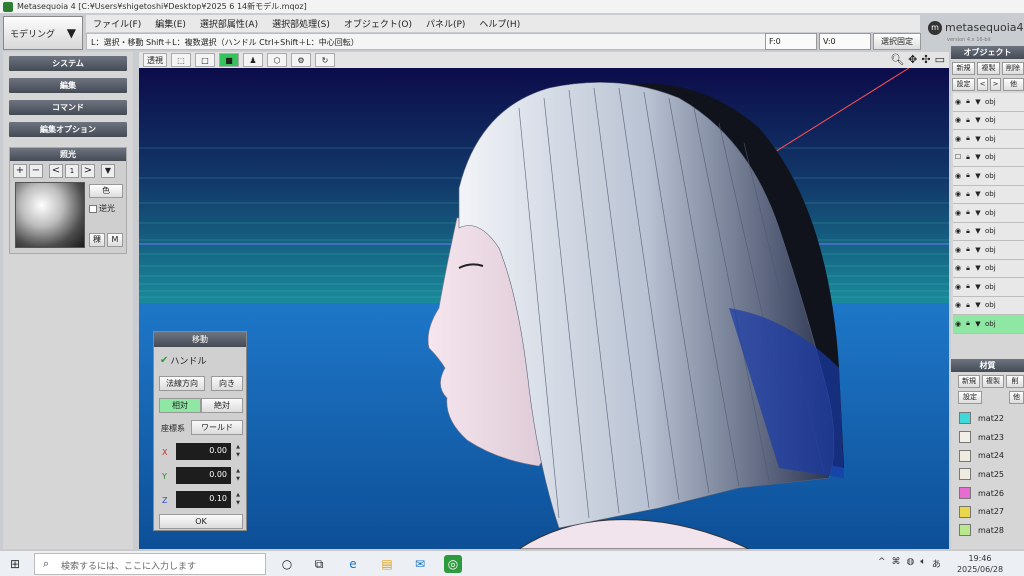 The image size is (1024, 576). I want to click on move-view-icon: ✥, so click(912, 59).